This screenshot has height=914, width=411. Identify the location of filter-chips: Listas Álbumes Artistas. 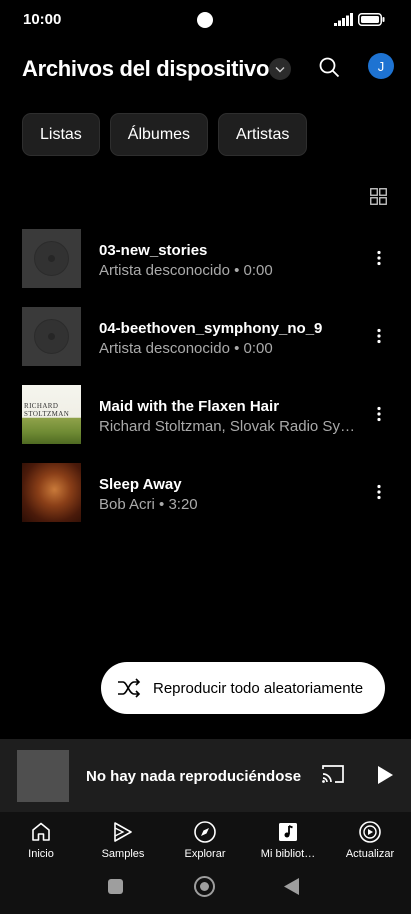
(165, 134).